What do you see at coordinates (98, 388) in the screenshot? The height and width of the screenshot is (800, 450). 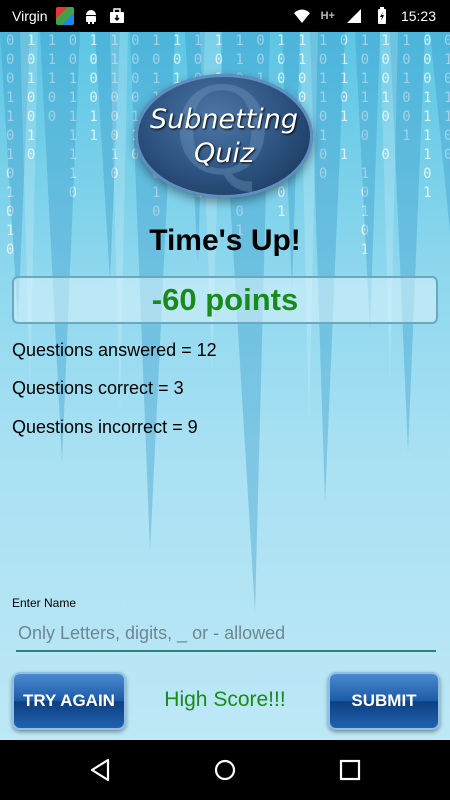 I see `questions-correct: Questions correct = 3` at bounding box center [98, 388].